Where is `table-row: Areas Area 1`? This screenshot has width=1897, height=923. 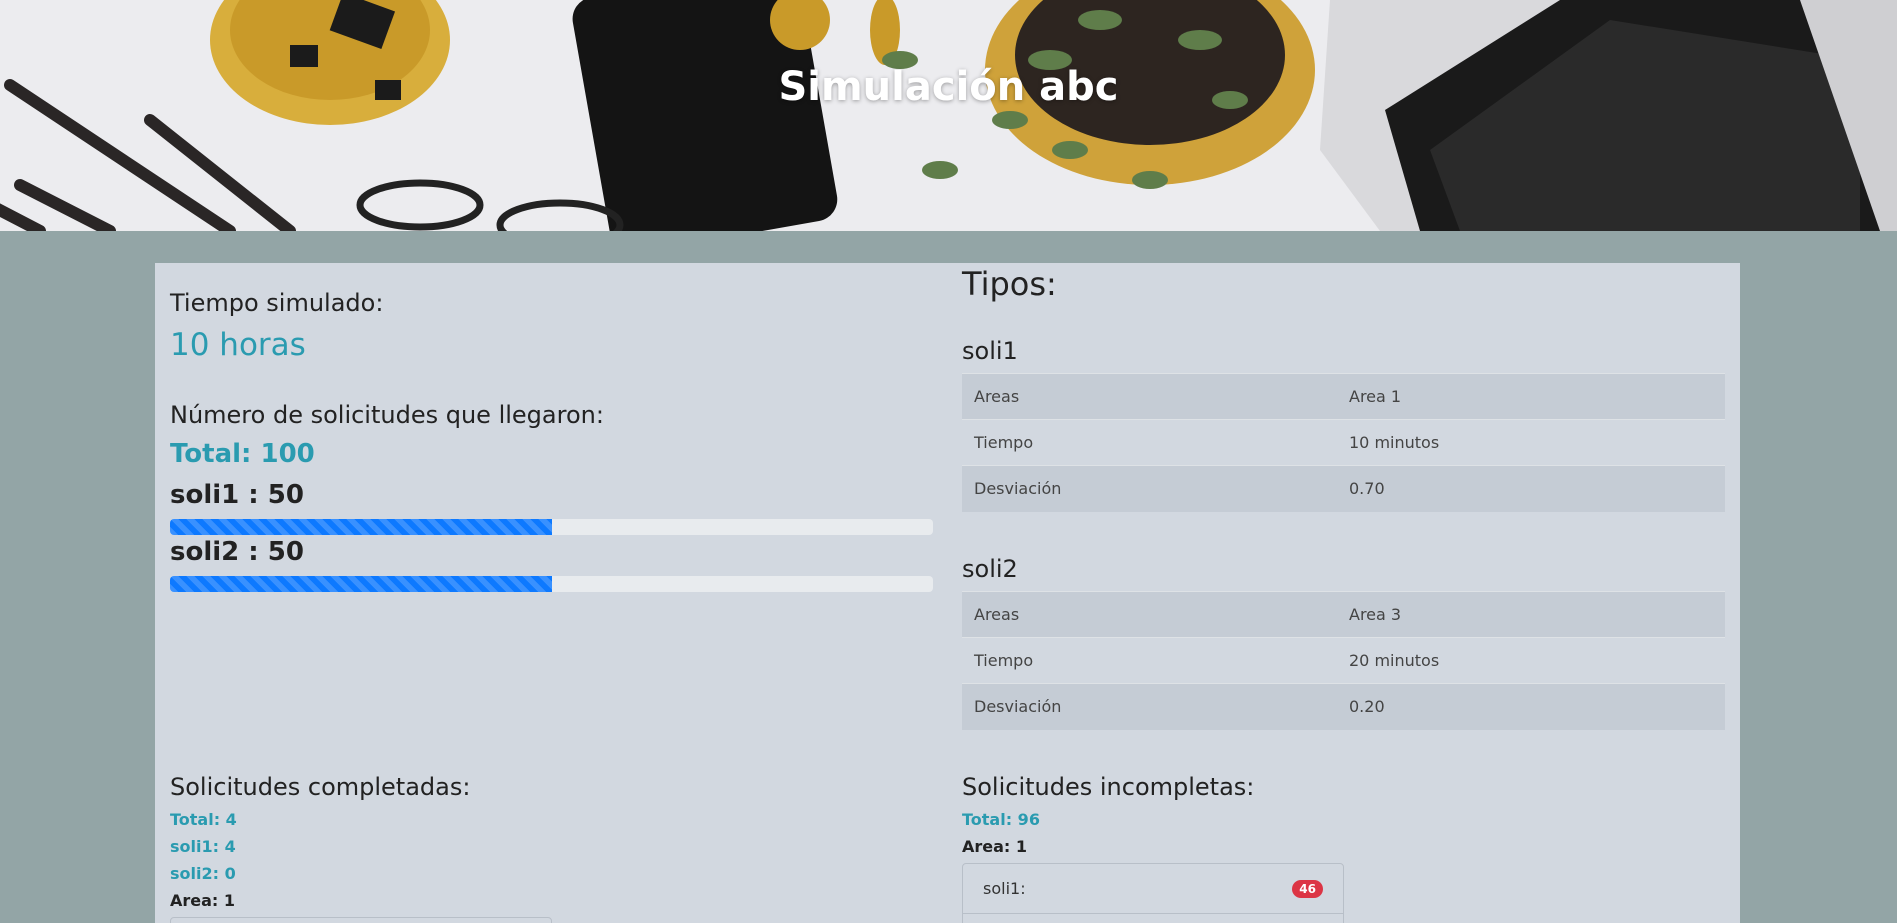 table-row: Areas Area 1 is located at coordinates (1343, 396).